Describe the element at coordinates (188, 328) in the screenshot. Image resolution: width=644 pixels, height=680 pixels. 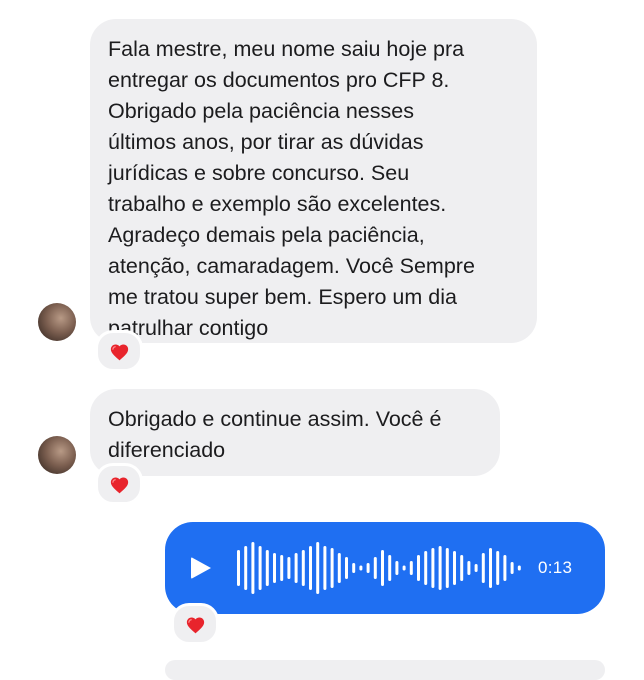
I see `message-line: patrulhar contigo` at that location.